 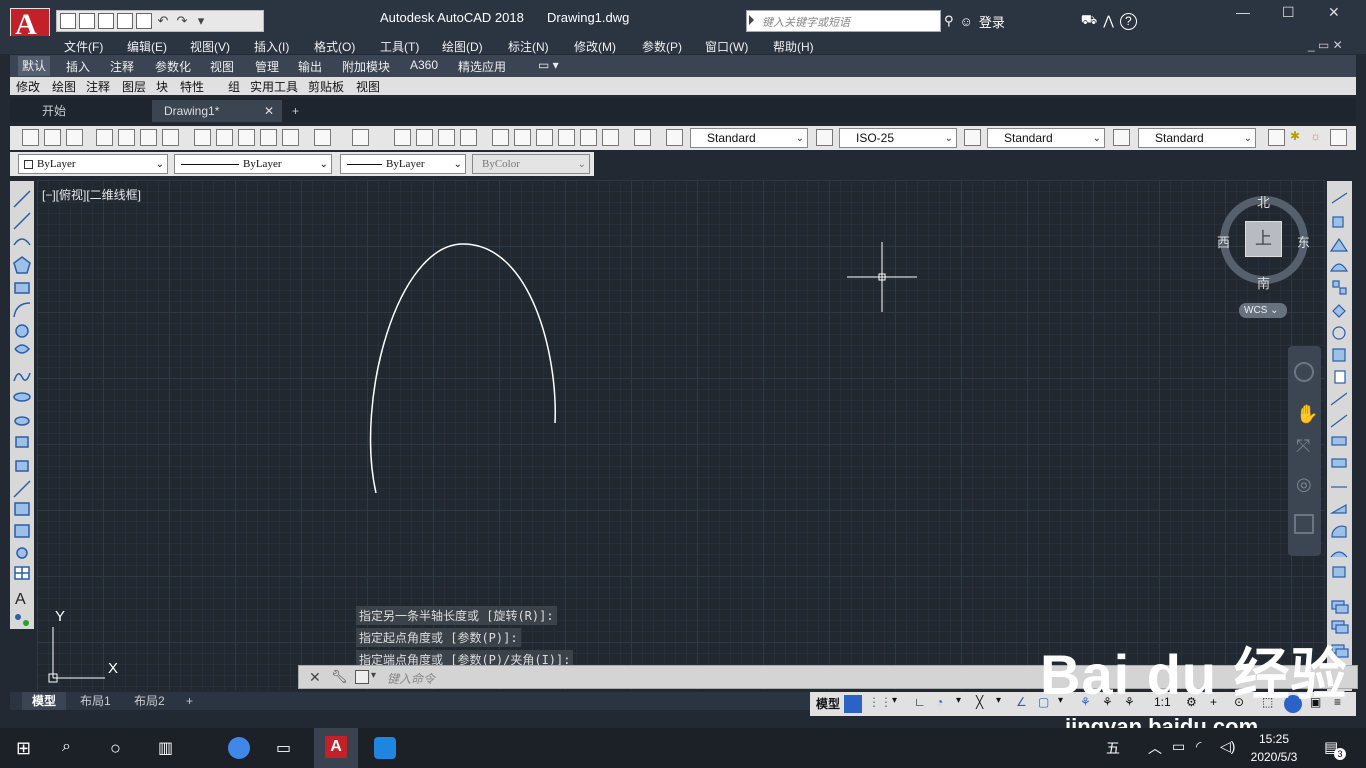 What do you see at coordinates (588, 137) in the screenshot?
I see `markup-icon` at bounding box center [588, 137].